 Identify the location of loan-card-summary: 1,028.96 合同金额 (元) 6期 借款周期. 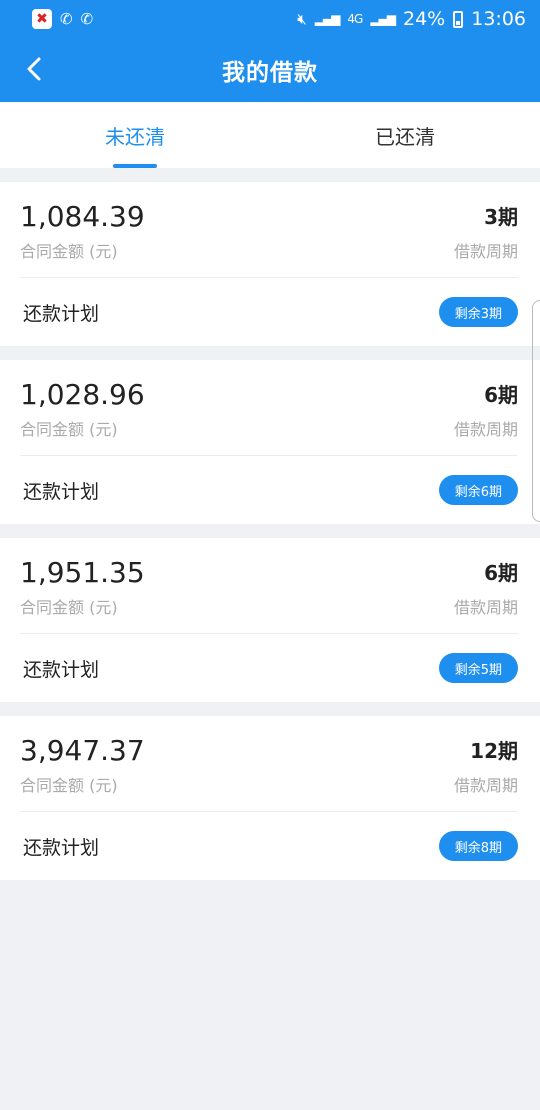
(269, 408).